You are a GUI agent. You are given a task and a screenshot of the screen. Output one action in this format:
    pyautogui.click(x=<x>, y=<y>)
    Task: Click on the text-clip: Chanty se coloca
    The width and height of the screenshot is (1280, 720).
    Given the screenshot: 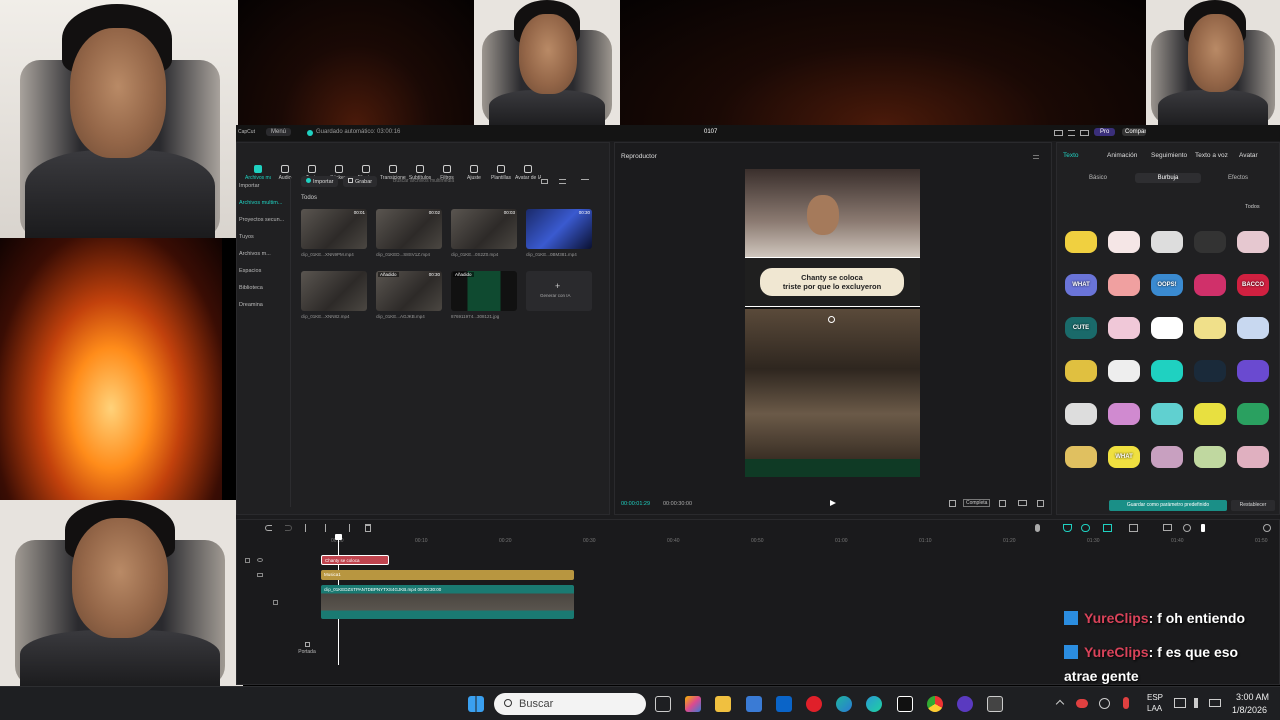 What is the action you would take?
    pyautogui.click(x=355, y=560)
    